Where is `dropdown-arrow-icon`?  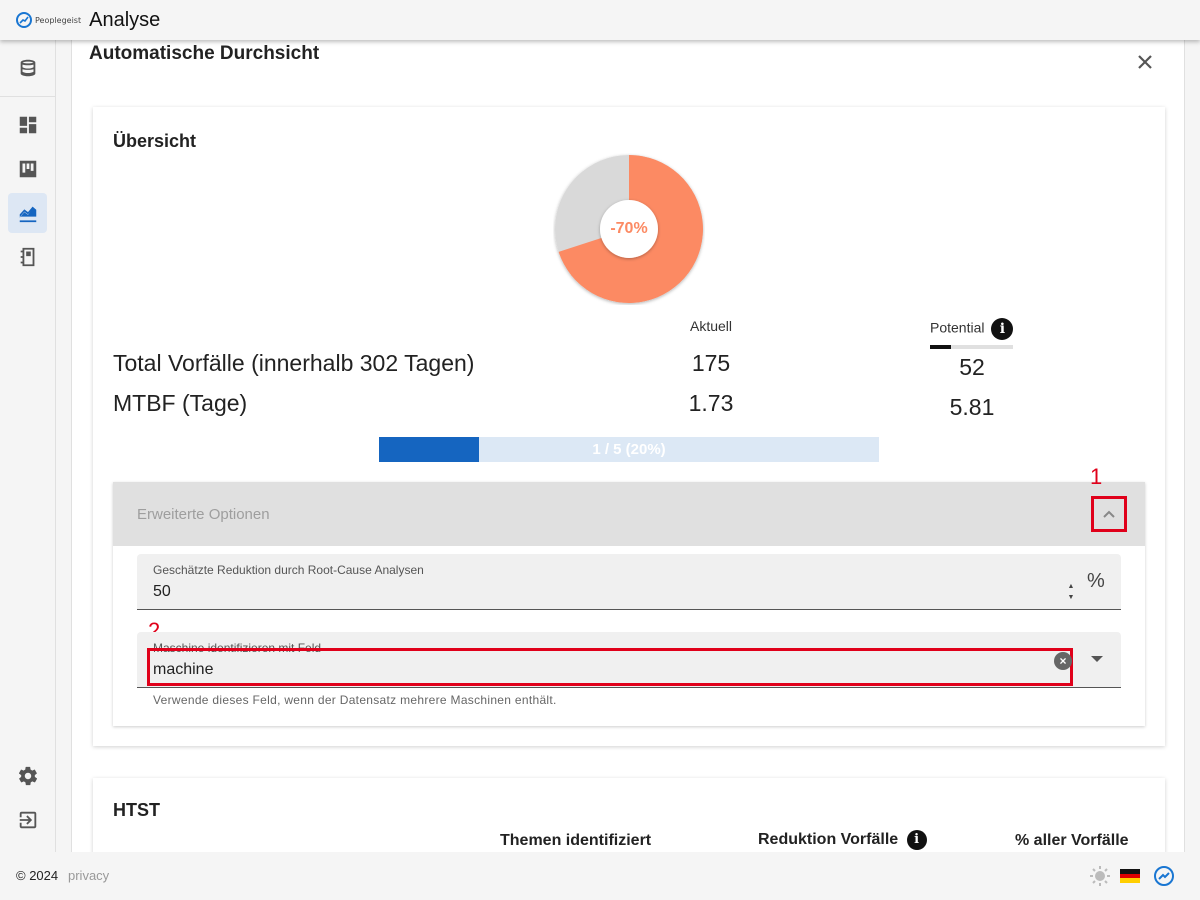 dropdown-arrow-icon is located at coordinates (1097, 659).